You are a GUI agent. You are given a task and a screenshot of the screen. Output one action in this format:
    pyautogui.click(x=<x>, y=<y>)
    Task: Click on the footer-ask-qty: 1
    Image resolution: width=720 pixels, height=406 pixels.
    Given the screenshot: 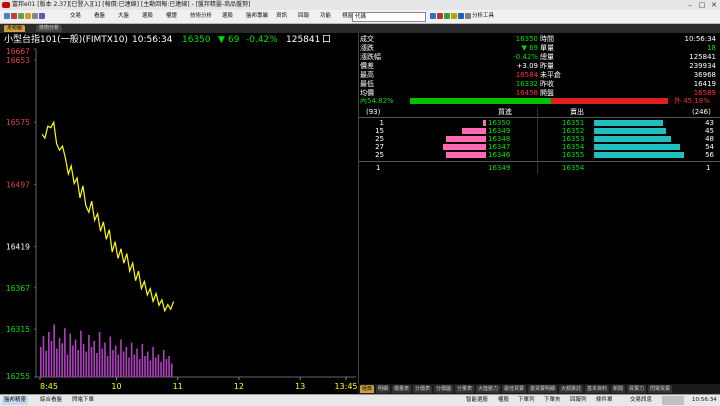 What is the action you would take?
    pyautogui.click(x=708, y=168)
    